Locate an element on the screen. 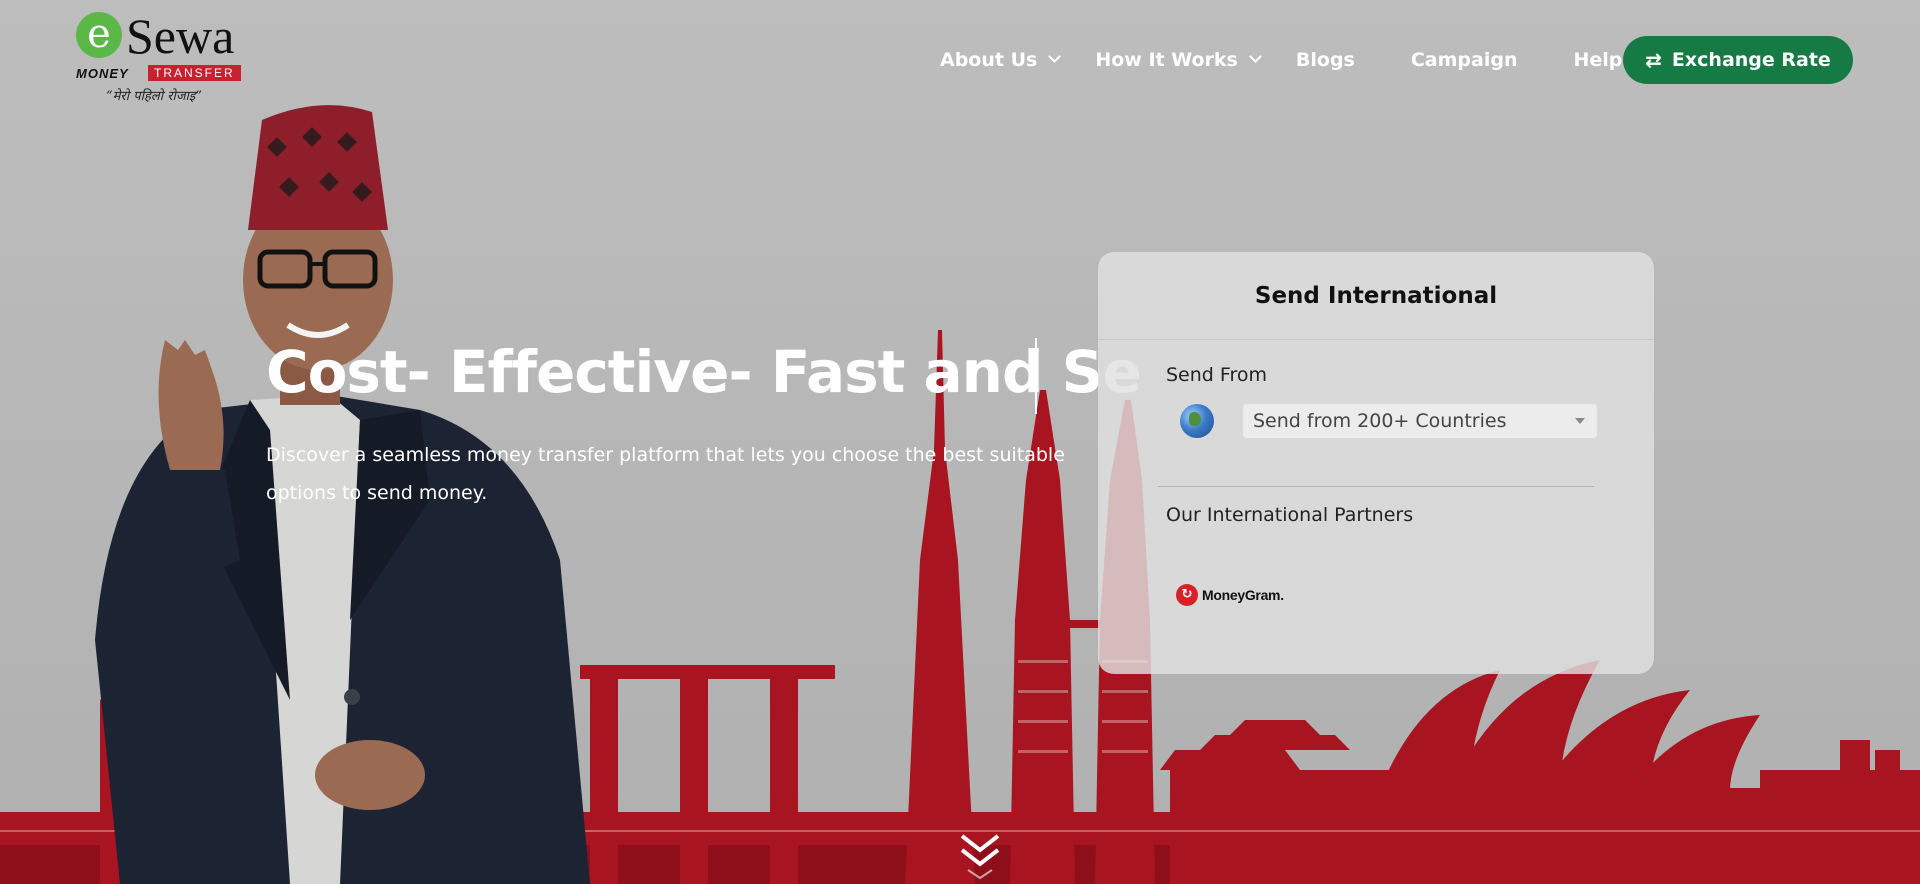 This screenshot has width=1920, height=884. moneygram-partner-logo: ↻ MoneyGram. is located at coordinates (1230, 595).